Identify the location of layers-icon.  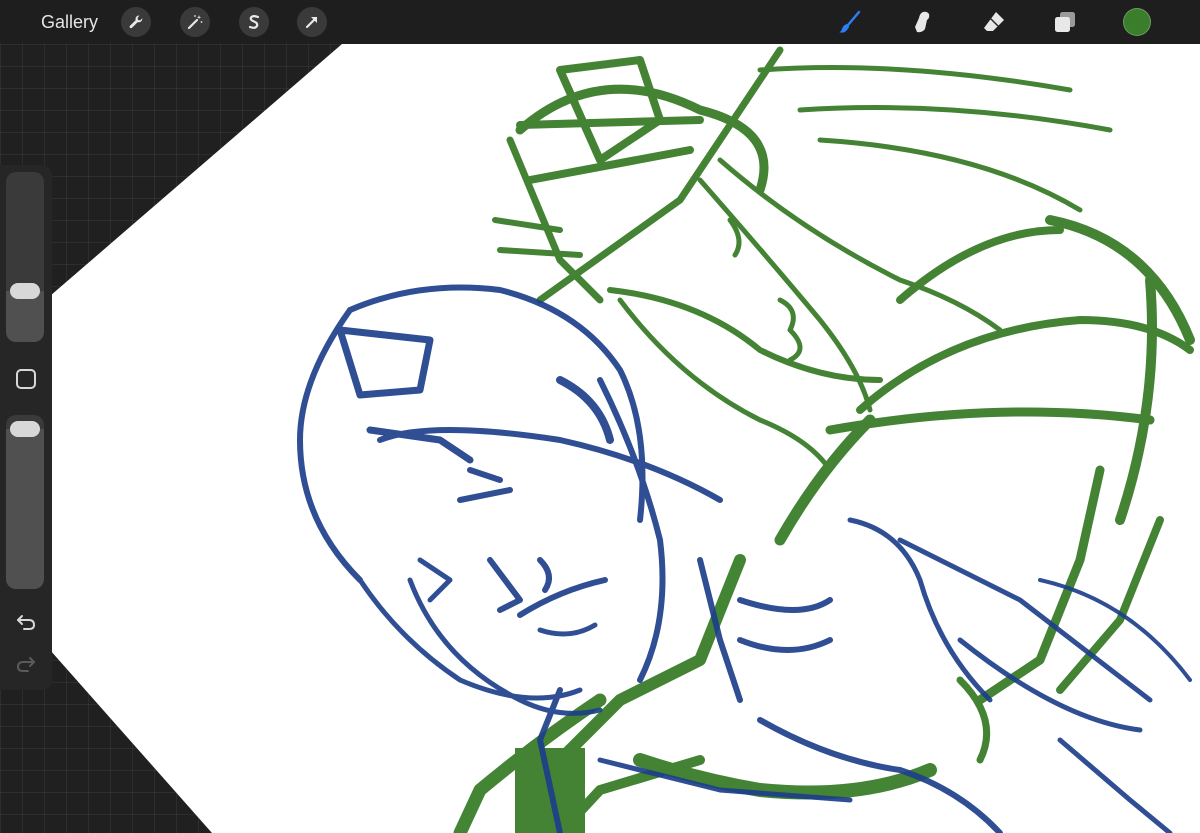
(1065, 22).